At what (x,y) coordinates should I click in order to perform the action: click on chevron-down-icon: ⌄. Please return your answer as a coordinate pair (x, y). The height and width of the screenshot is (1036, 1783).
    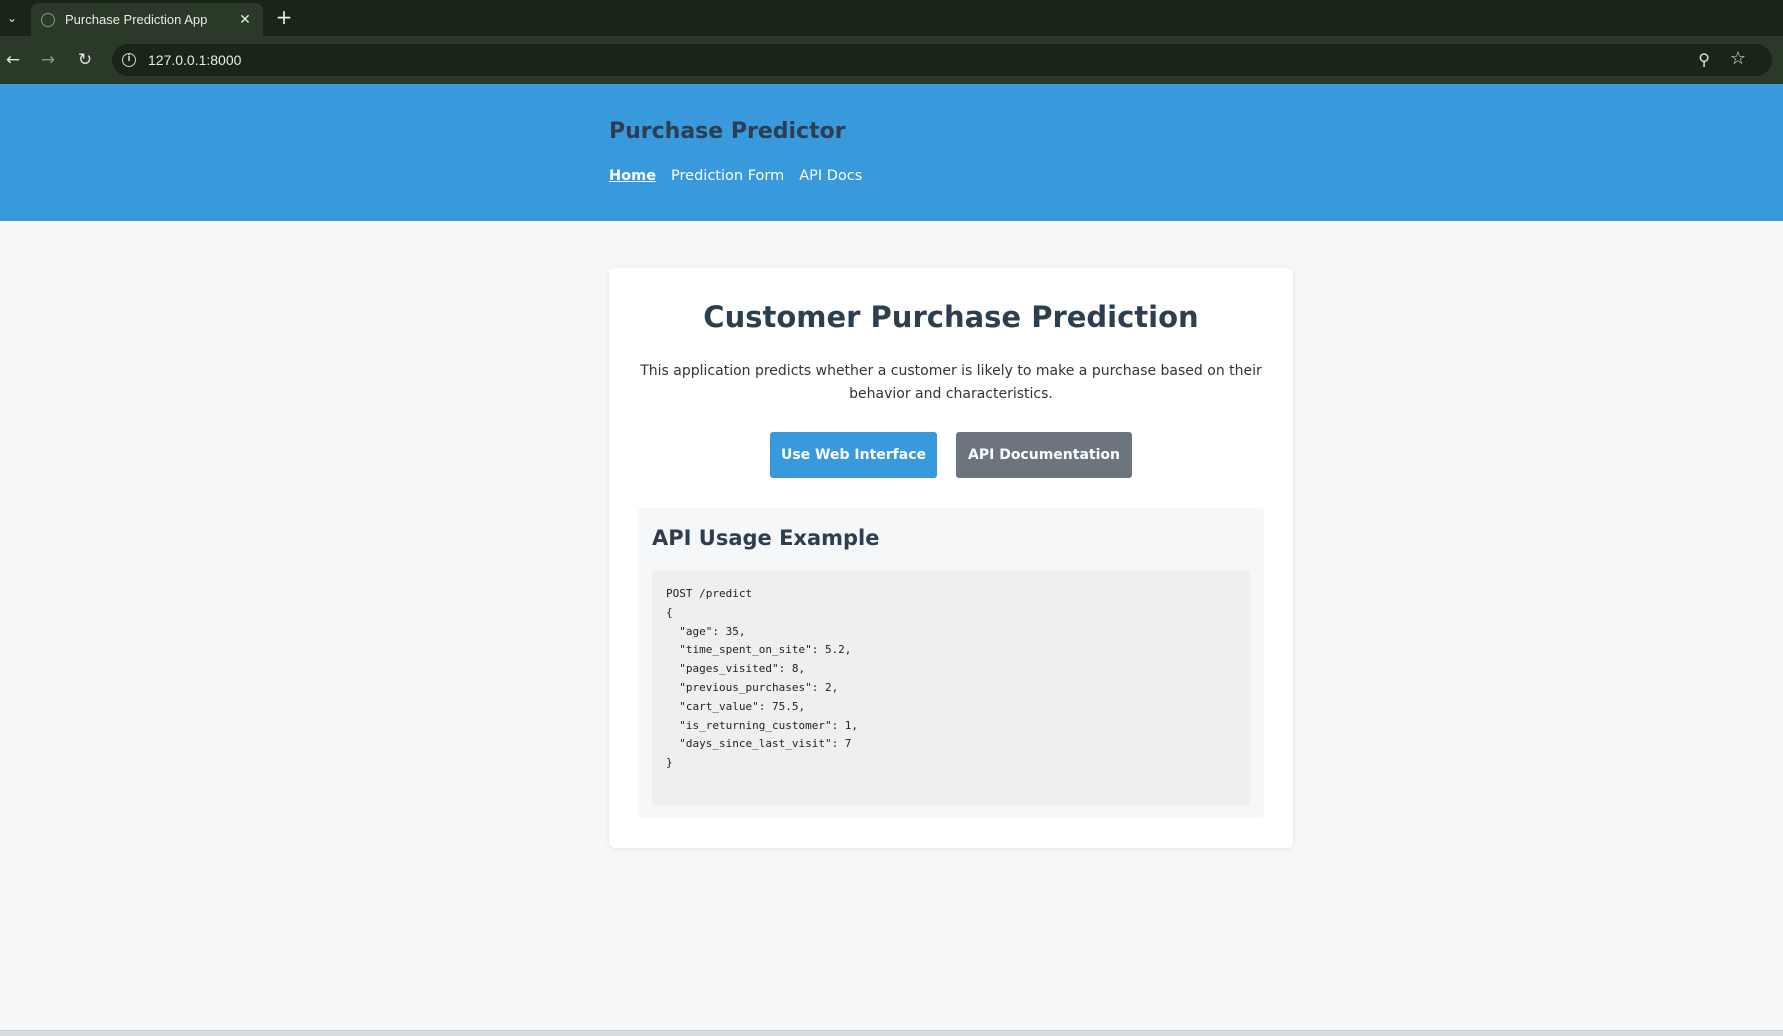
    Looking at the image, I should click on (12, 18).